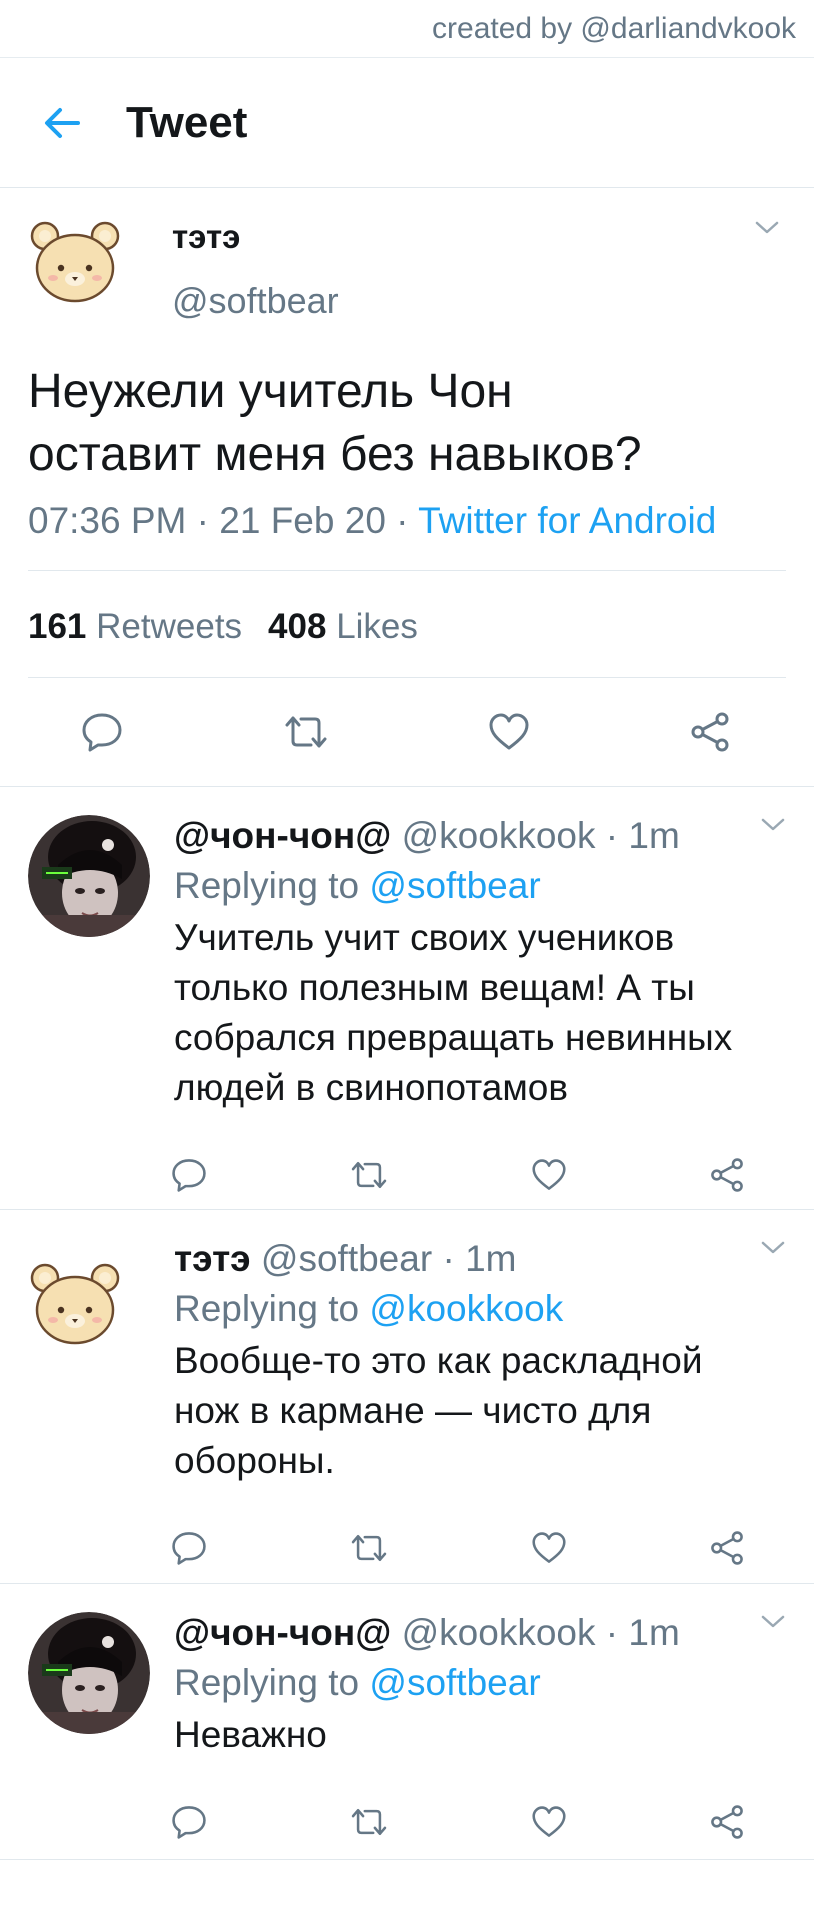 This screenshot has height=1920, width=814. I want to click on retweets-label: Retweets, so click(169, 626).